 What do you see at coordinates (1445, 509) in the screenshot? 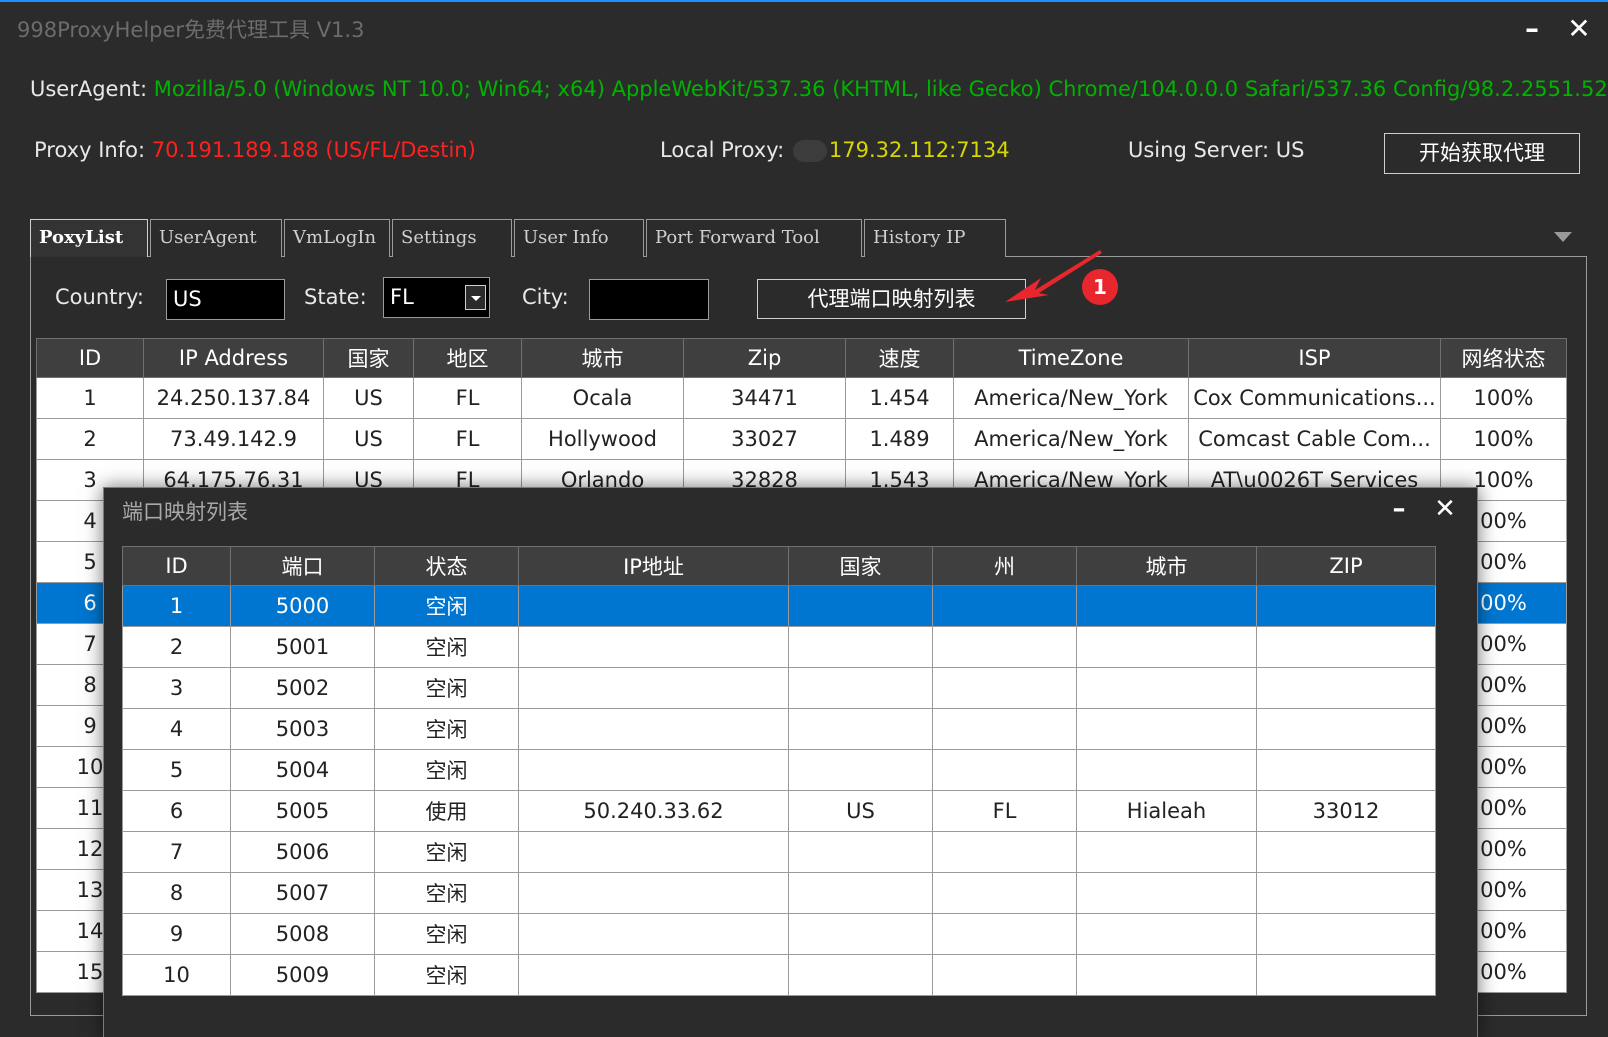
I see `dialog-close-button: ✕` at bounding box center [1445, 509].